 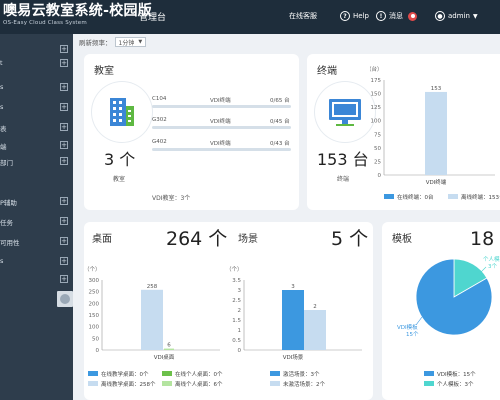 What do you see at coordinates (3, 147) in the screenshot?
I see `sidebar-item-label: 端` at bounding box center [3, 147].